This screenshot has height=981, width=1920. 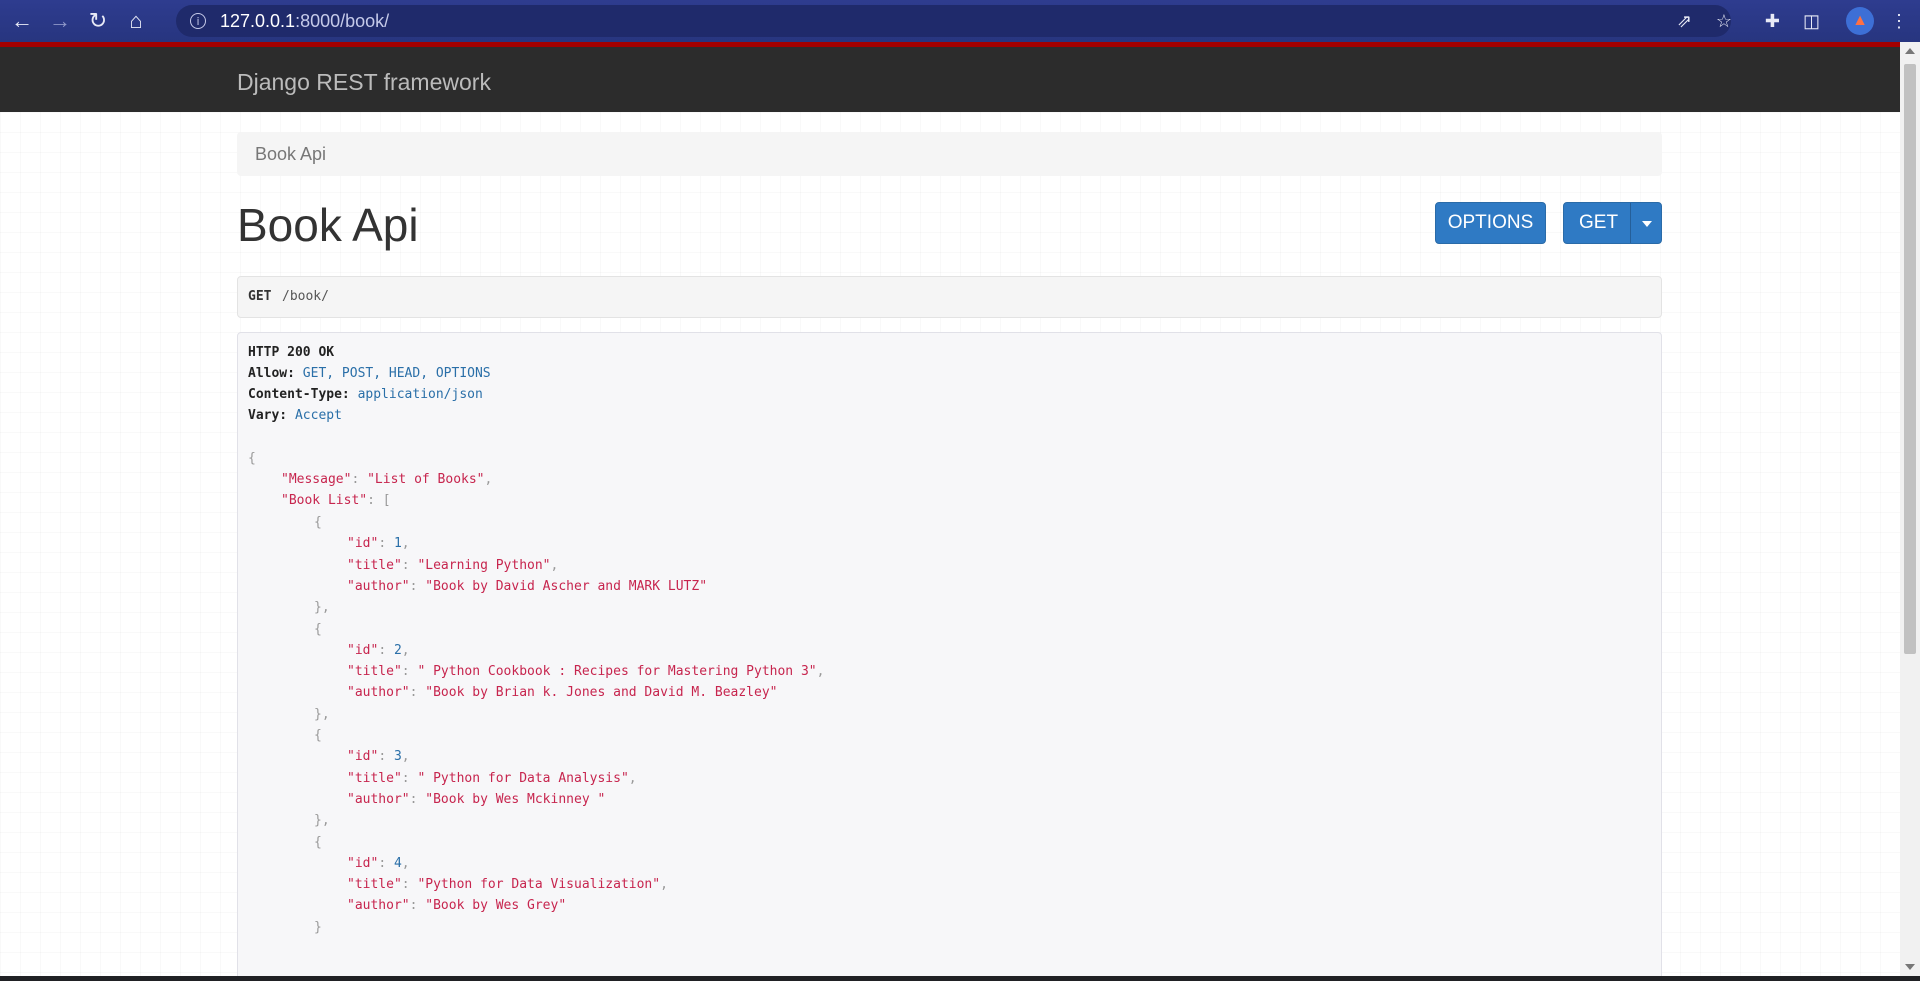 I want to click on json-message: "Message": "List of Books",, so click(x=387, y=479).